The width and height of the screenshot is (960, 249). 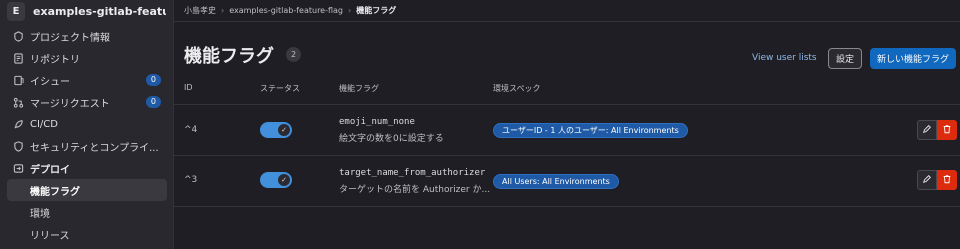 What do you see at coordinates (188, 87) in the screenshot?
I see `column-header-id: ID` at bounding box center [188, 87].